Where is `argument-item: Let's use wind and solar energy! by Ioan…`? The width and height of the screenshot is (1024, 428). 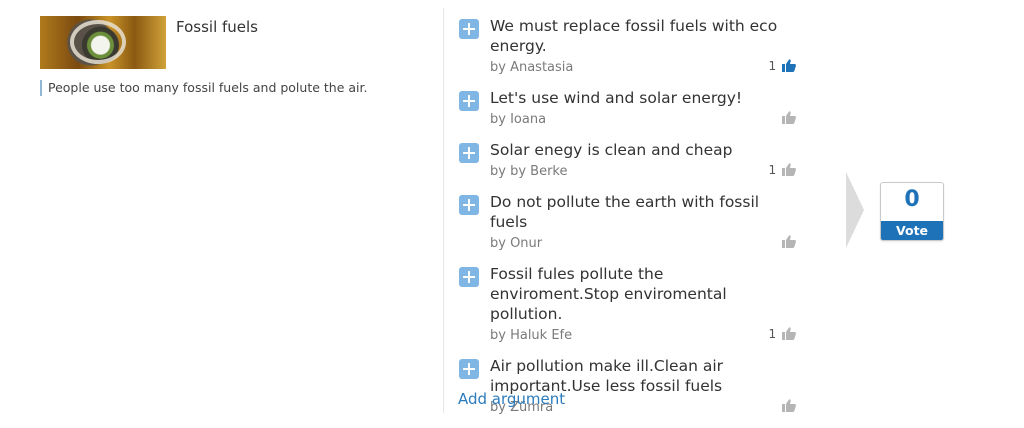 argument-item: Let's use wind and solar energy! by Ioan… is located at coordinates (631, 108).